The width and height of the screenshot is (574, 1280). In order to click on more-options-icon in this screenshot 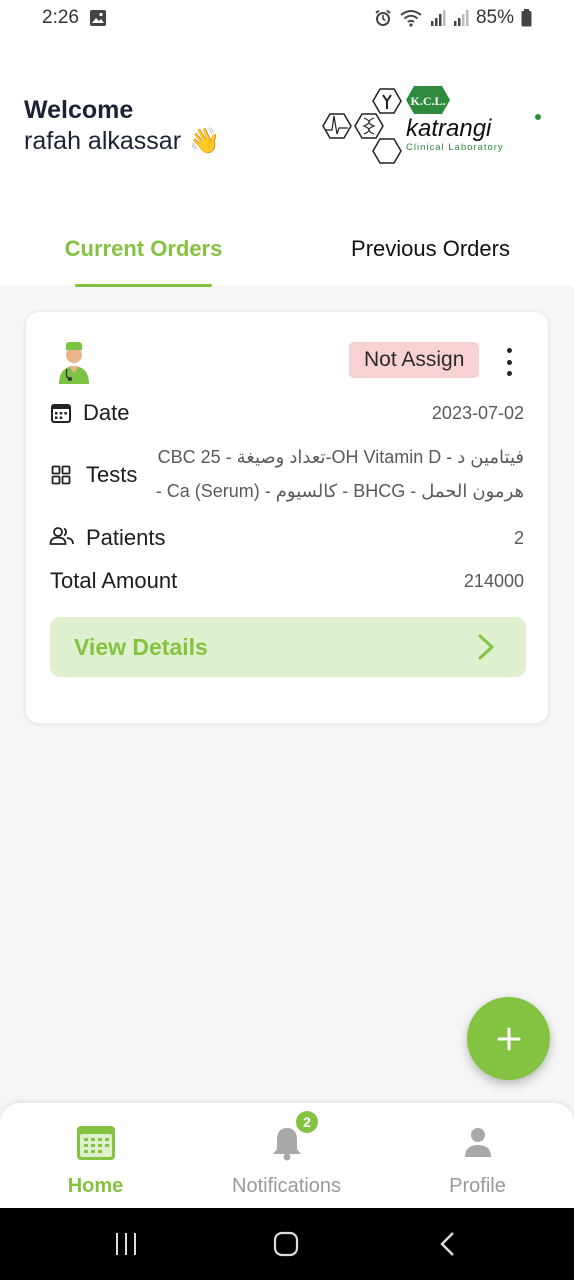, I will do `click(509, 362)`.